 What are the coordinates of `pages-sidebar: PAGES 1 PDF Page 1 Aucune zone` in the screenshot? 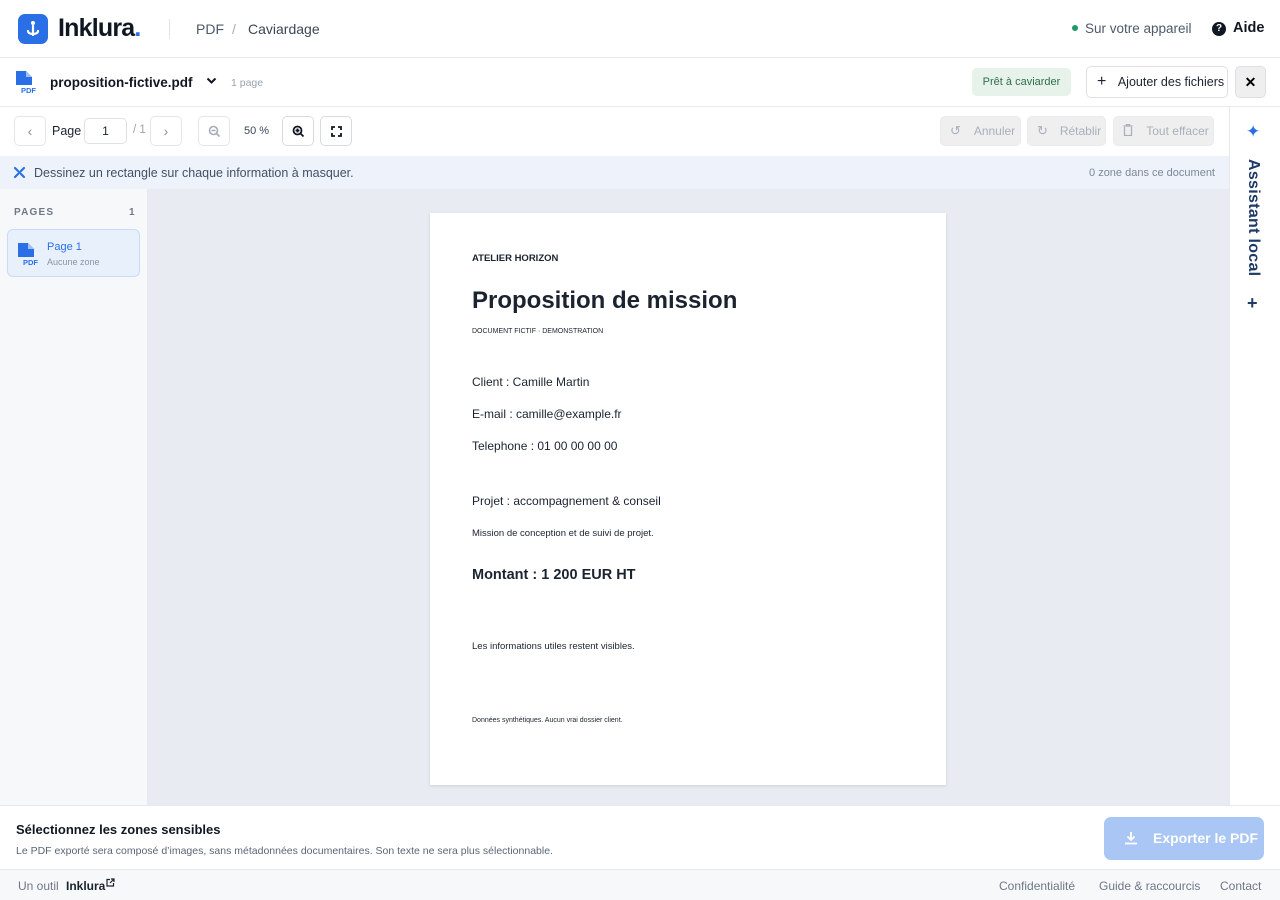 It's located at (74, 497).